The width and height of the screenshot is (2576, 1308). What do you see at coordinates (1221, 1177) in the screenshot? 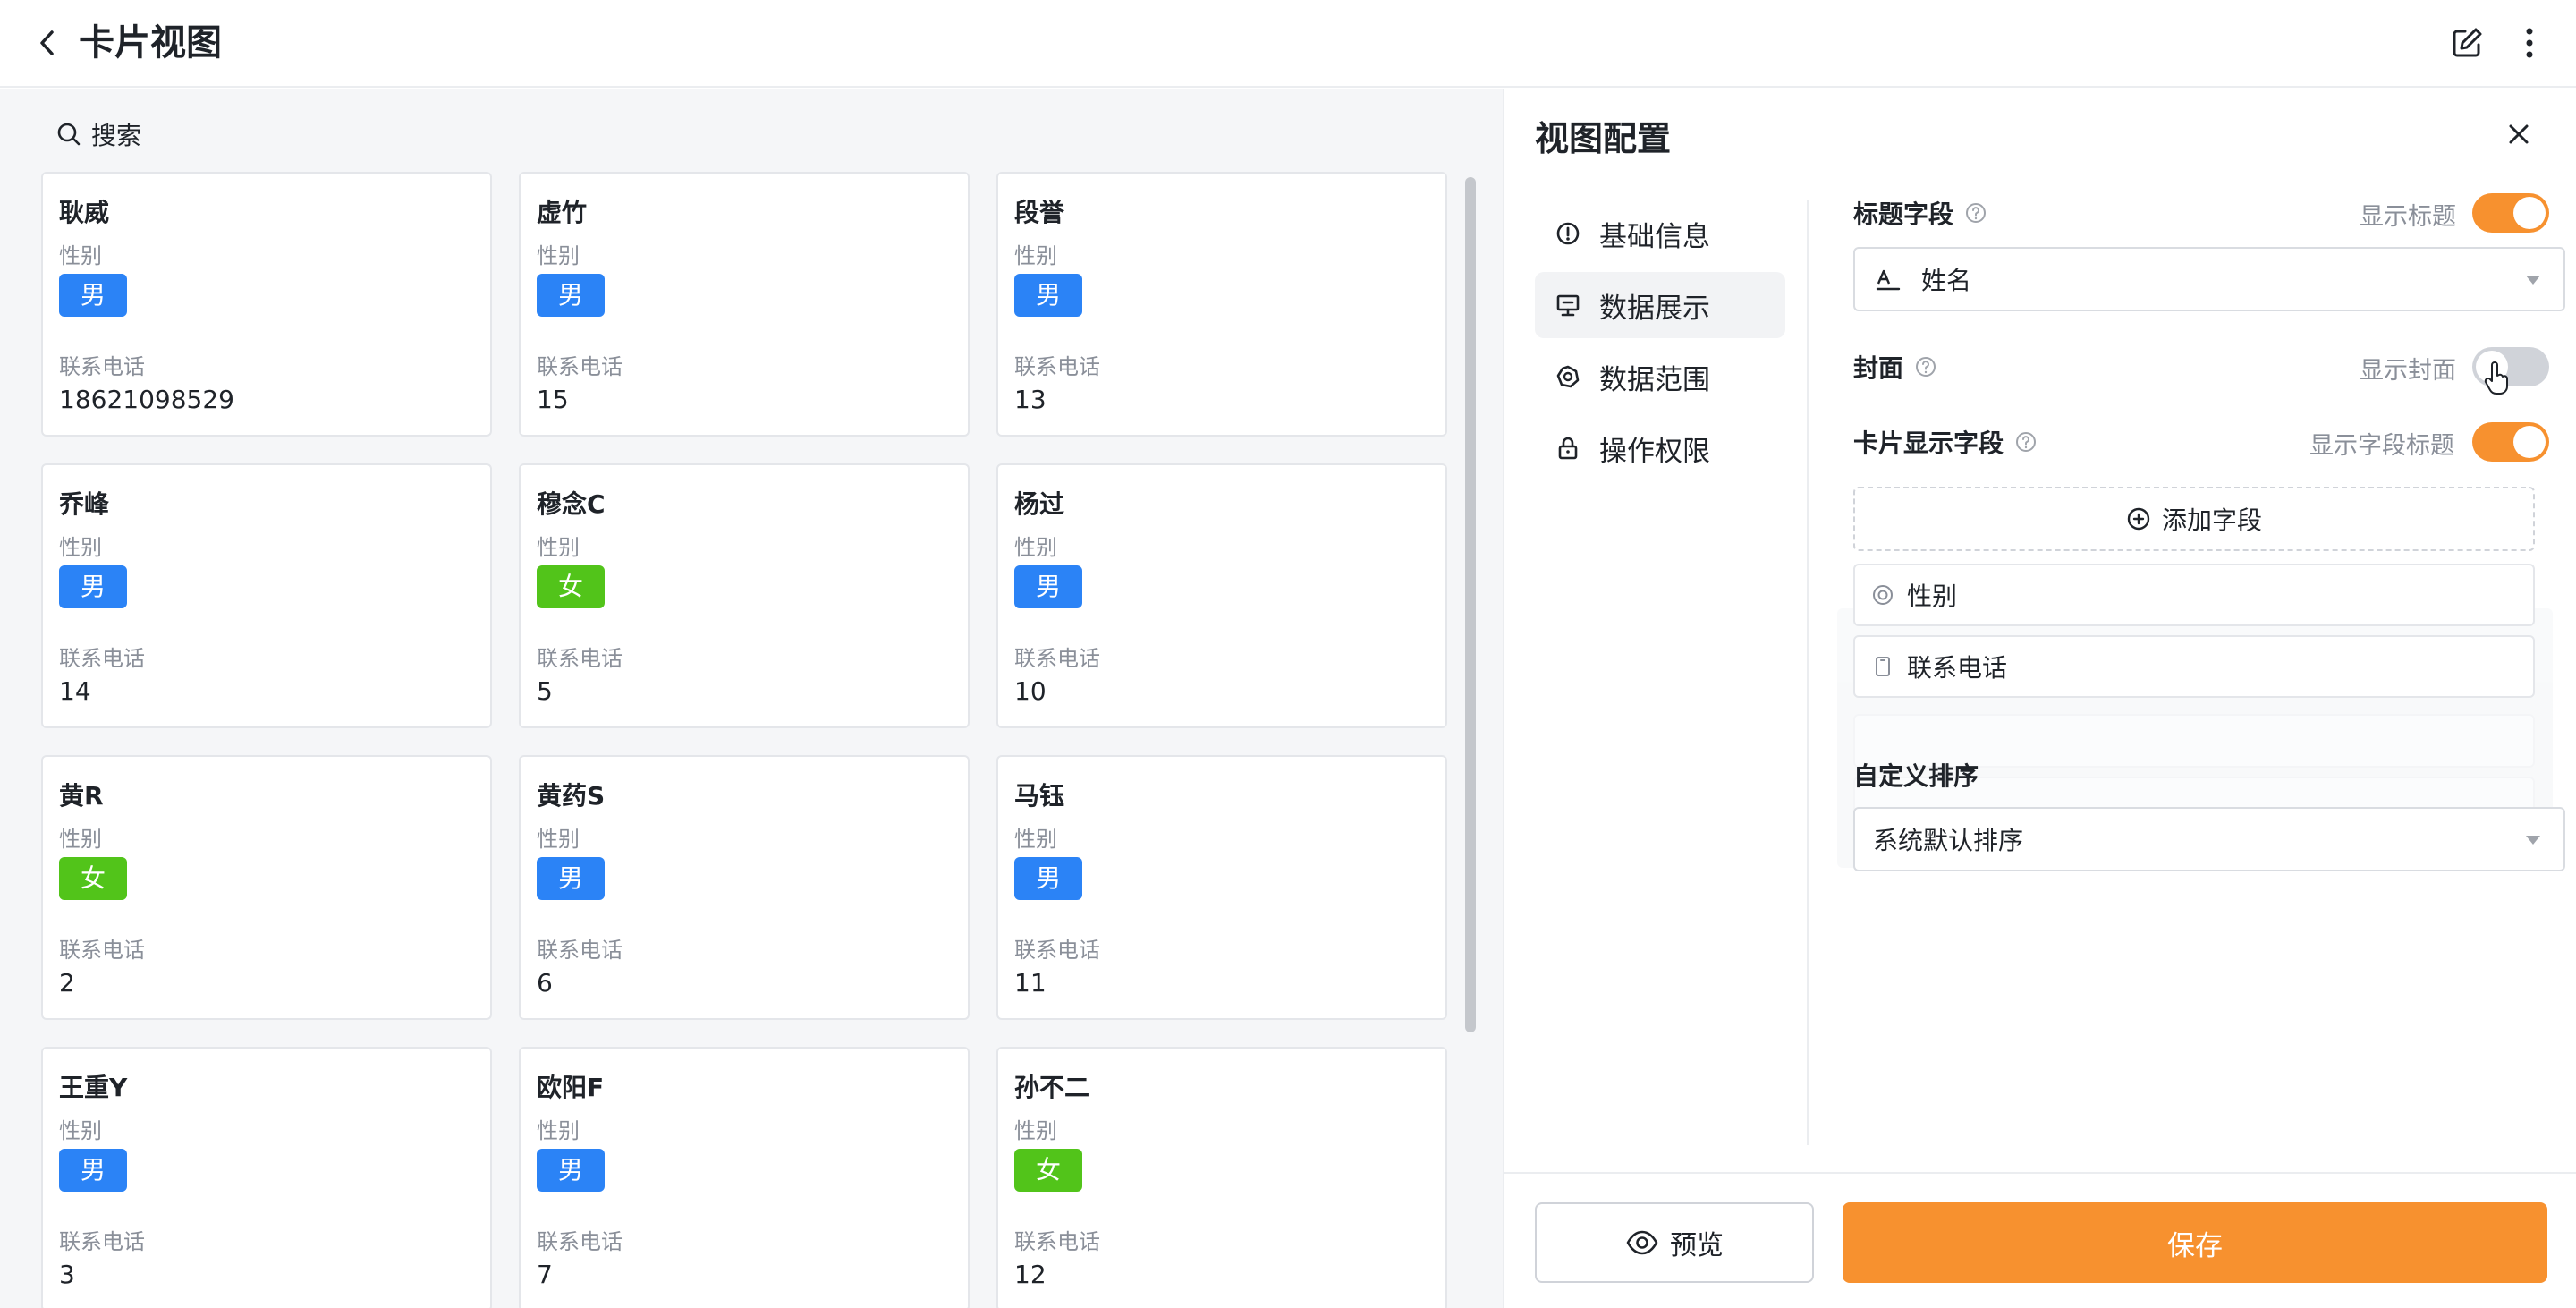
I see `record-card: 孙不二 性别女联系电话 12` at bounding box center [1221, 1177].